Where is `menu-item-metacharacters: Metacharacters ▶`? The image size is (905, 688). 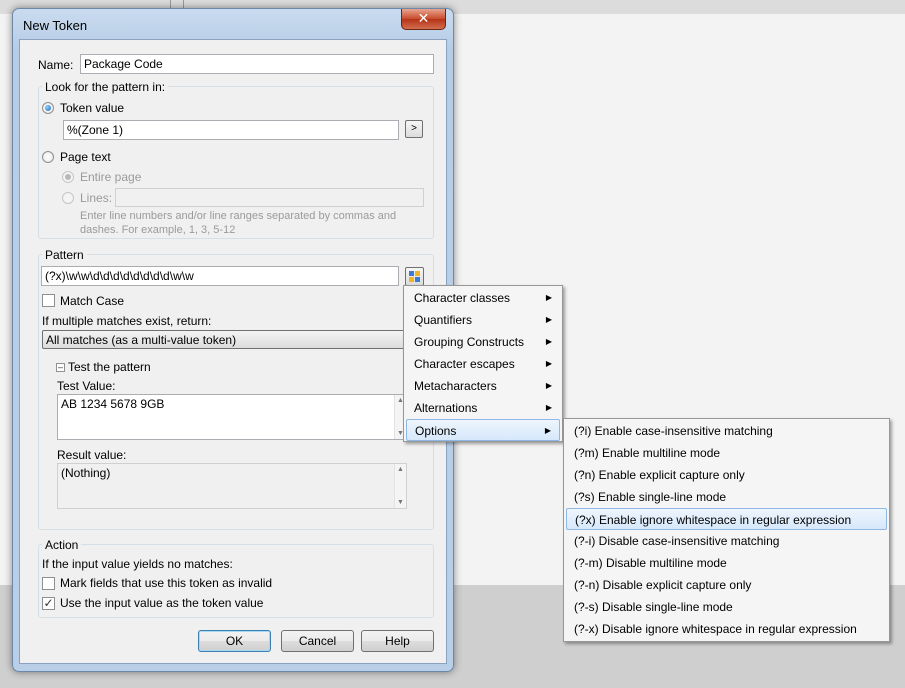
menu-item-metacharacters: Metacharacters ▶ is located at coordinates (483, 386).